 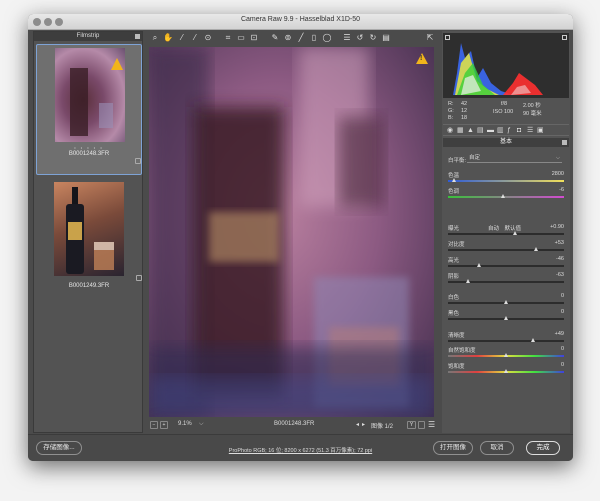 I want to click on fx-tab-icon: ƒ, so click(x=510, y=130).